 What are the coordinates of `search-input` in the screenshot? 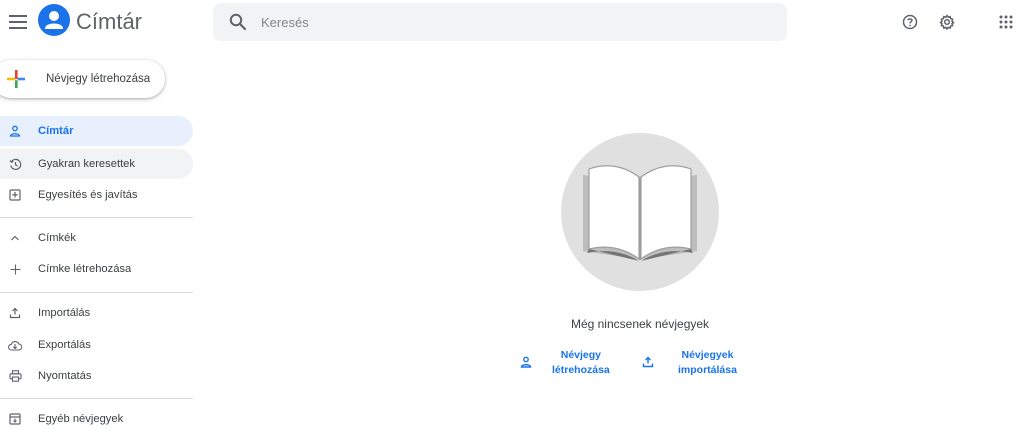 It's located at (501, 22).